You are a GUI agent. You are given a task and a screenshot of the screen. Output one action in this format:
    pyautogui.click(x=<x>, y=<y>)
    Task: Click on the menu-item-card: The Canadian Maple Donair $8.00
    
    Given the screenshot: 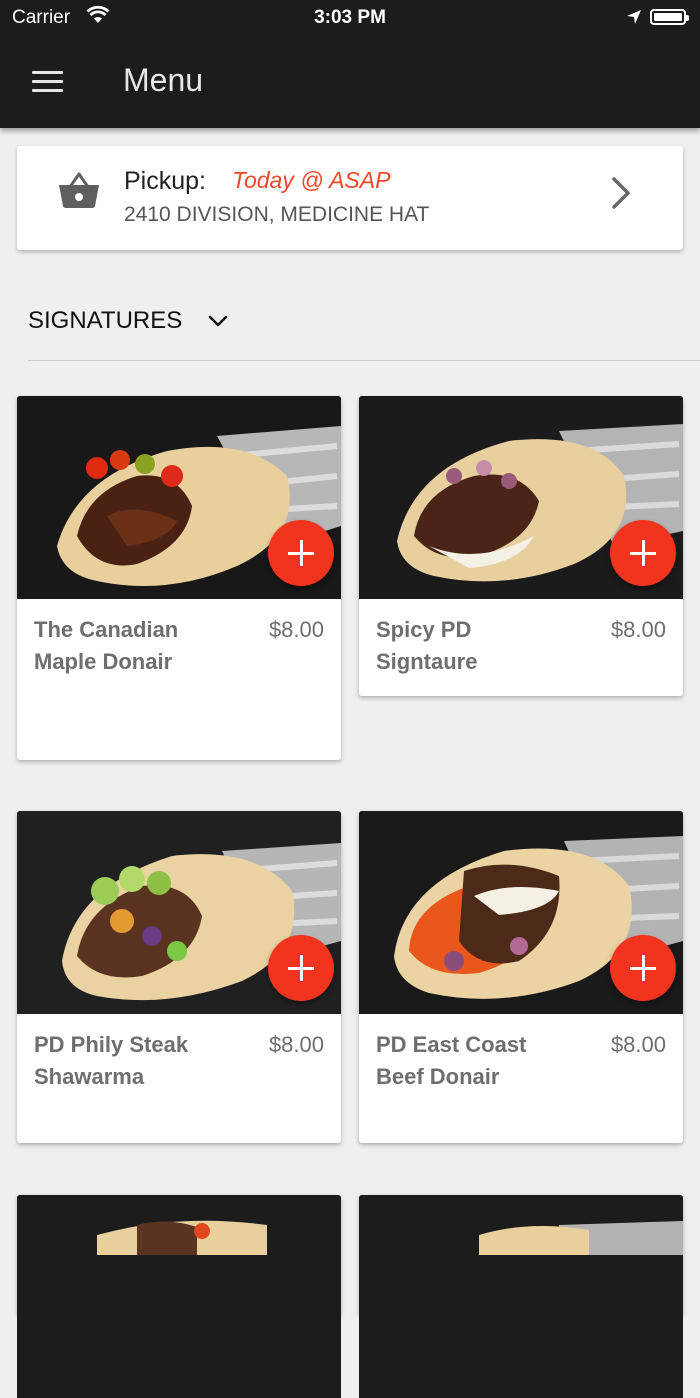 What is the action you would take?
    pyautogui.click(x=179, y=578)
    